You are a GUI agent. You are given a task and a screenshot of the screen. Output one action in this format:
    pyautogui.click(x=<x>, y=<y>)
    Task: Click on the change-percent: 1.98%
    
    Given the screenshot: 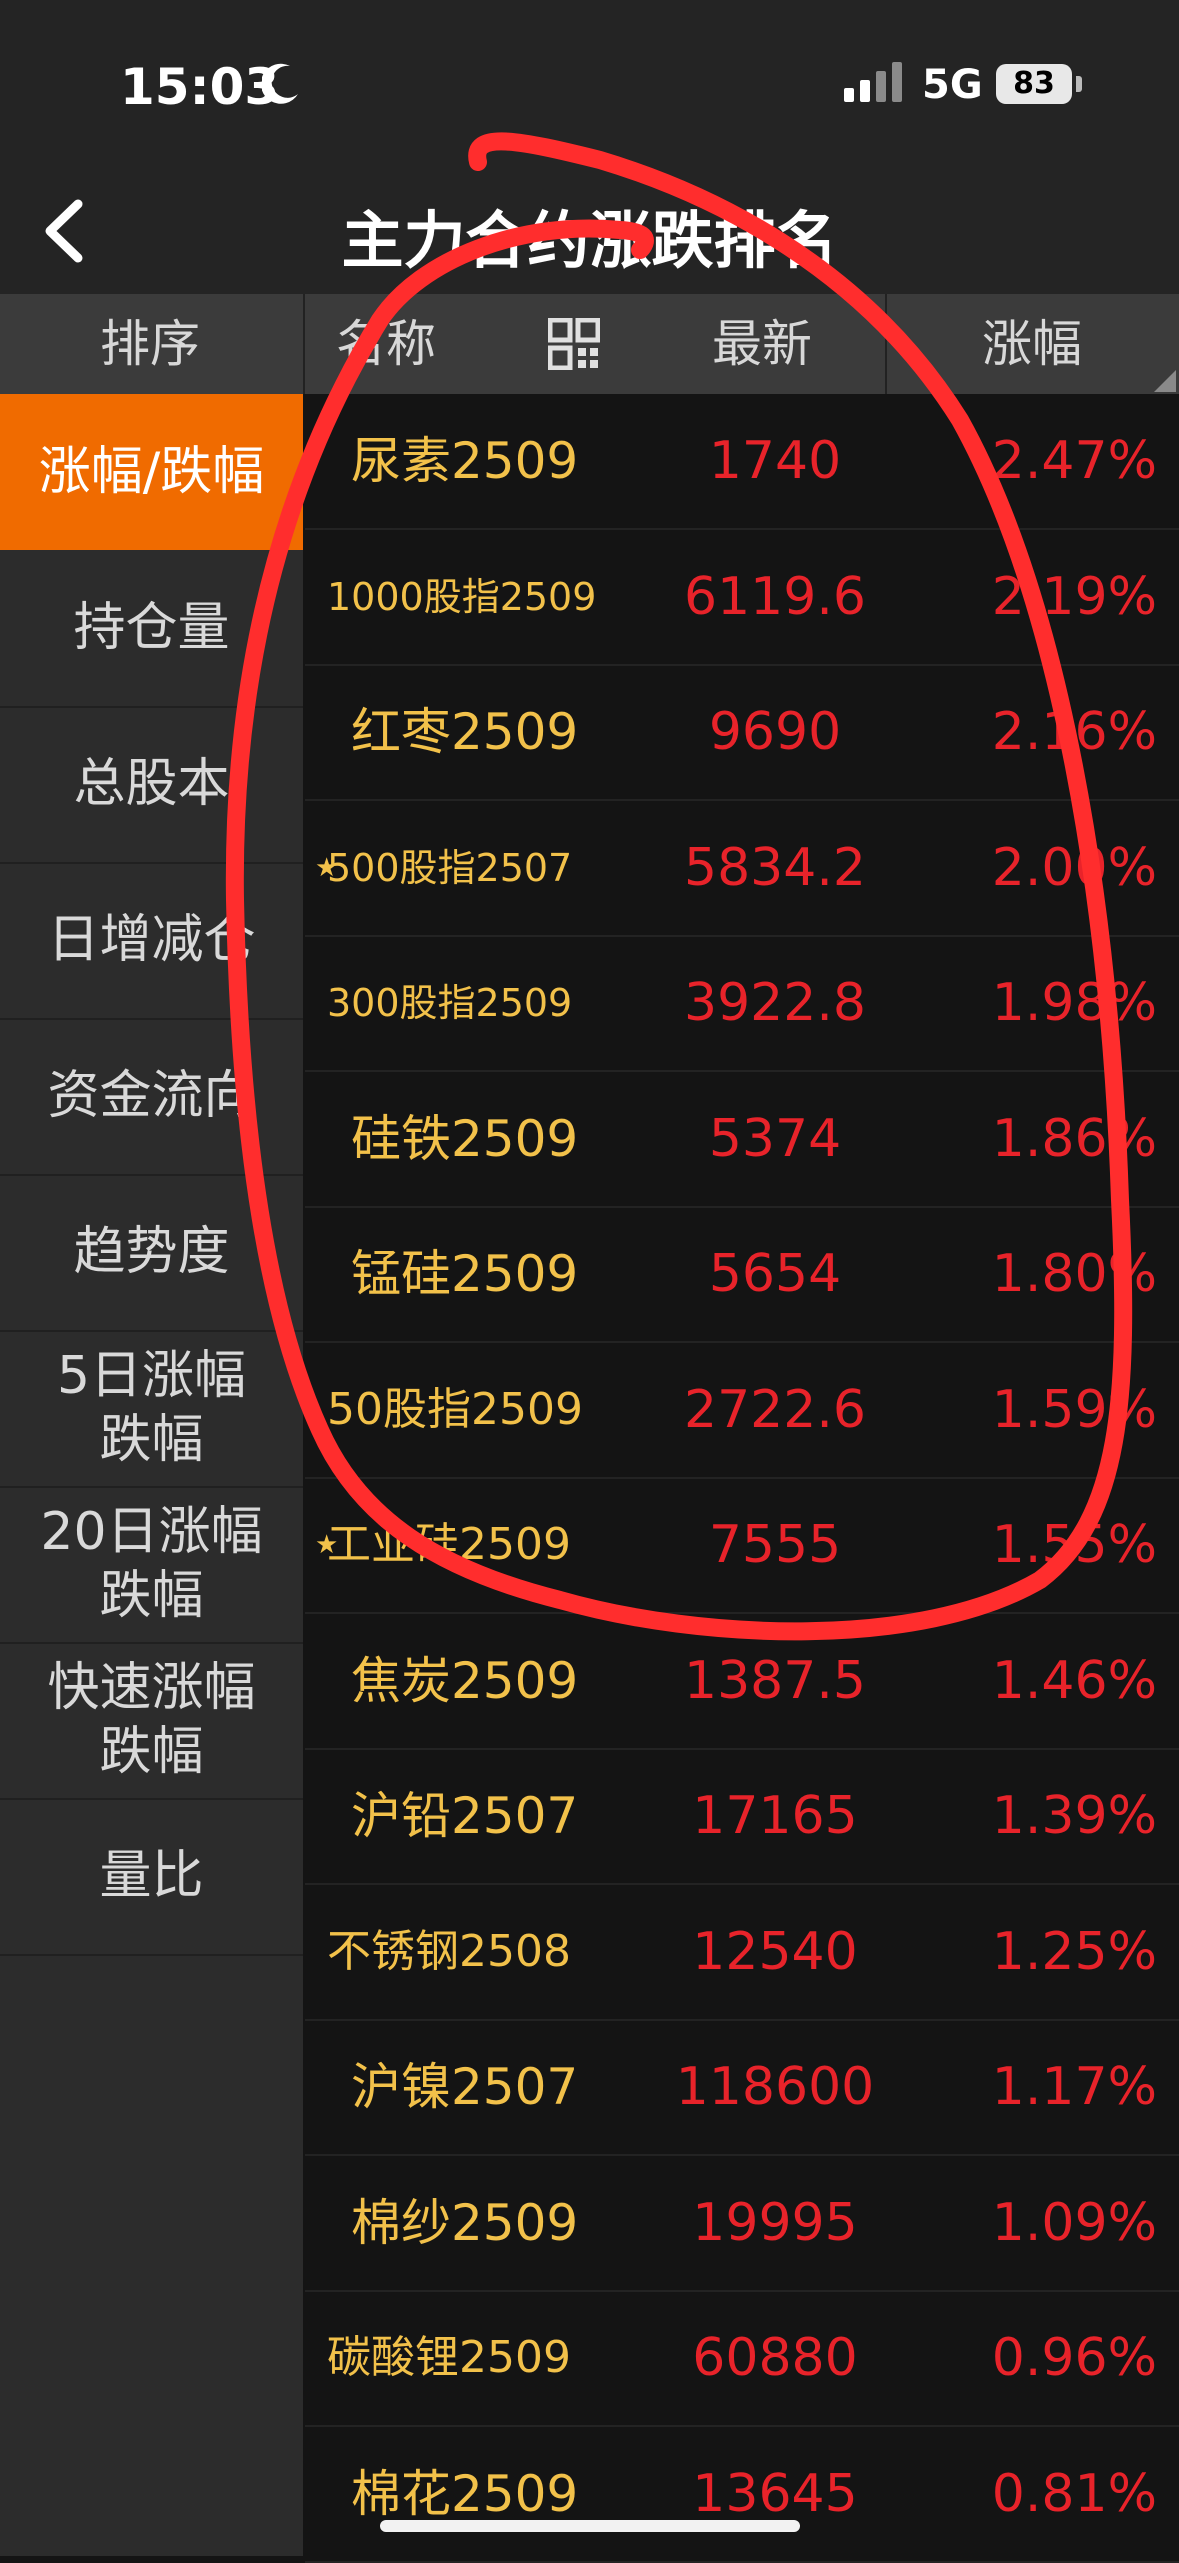 What is the action you would take?
    pyautogui.click(x=1074, y=1003)
    